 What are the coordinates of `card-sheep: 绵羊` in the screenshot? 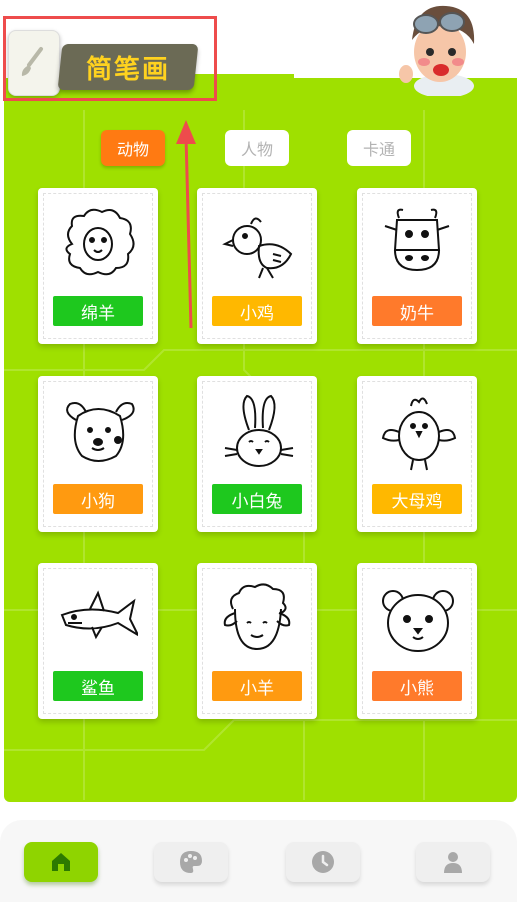 It's located at (98, 266).